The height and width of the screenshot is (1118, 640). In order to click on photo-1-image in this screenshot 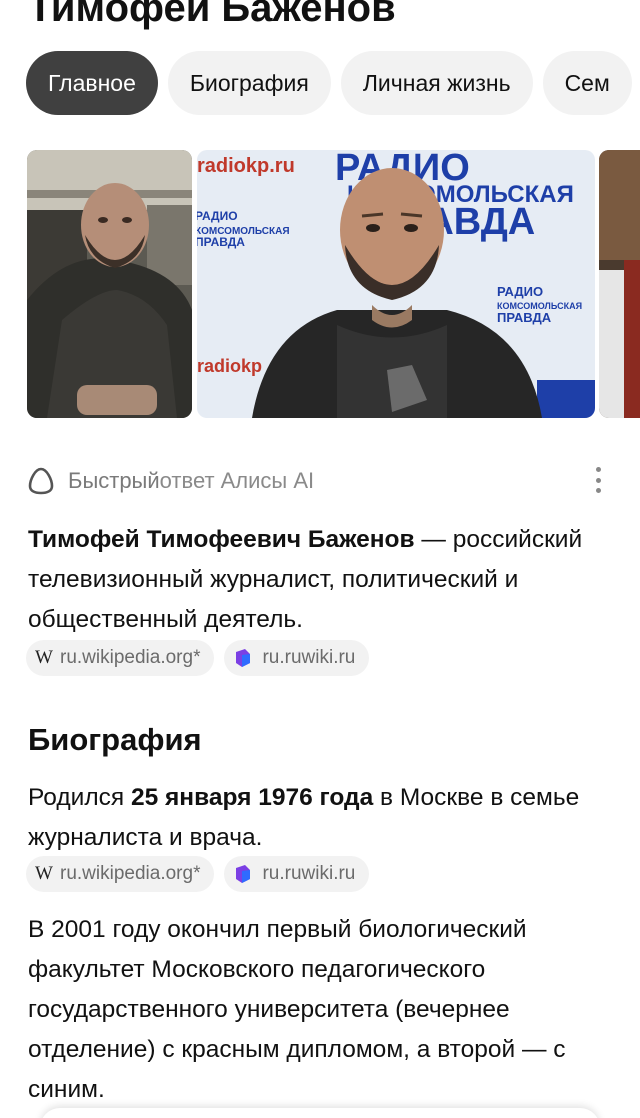, I will do `click(109, 284)`.